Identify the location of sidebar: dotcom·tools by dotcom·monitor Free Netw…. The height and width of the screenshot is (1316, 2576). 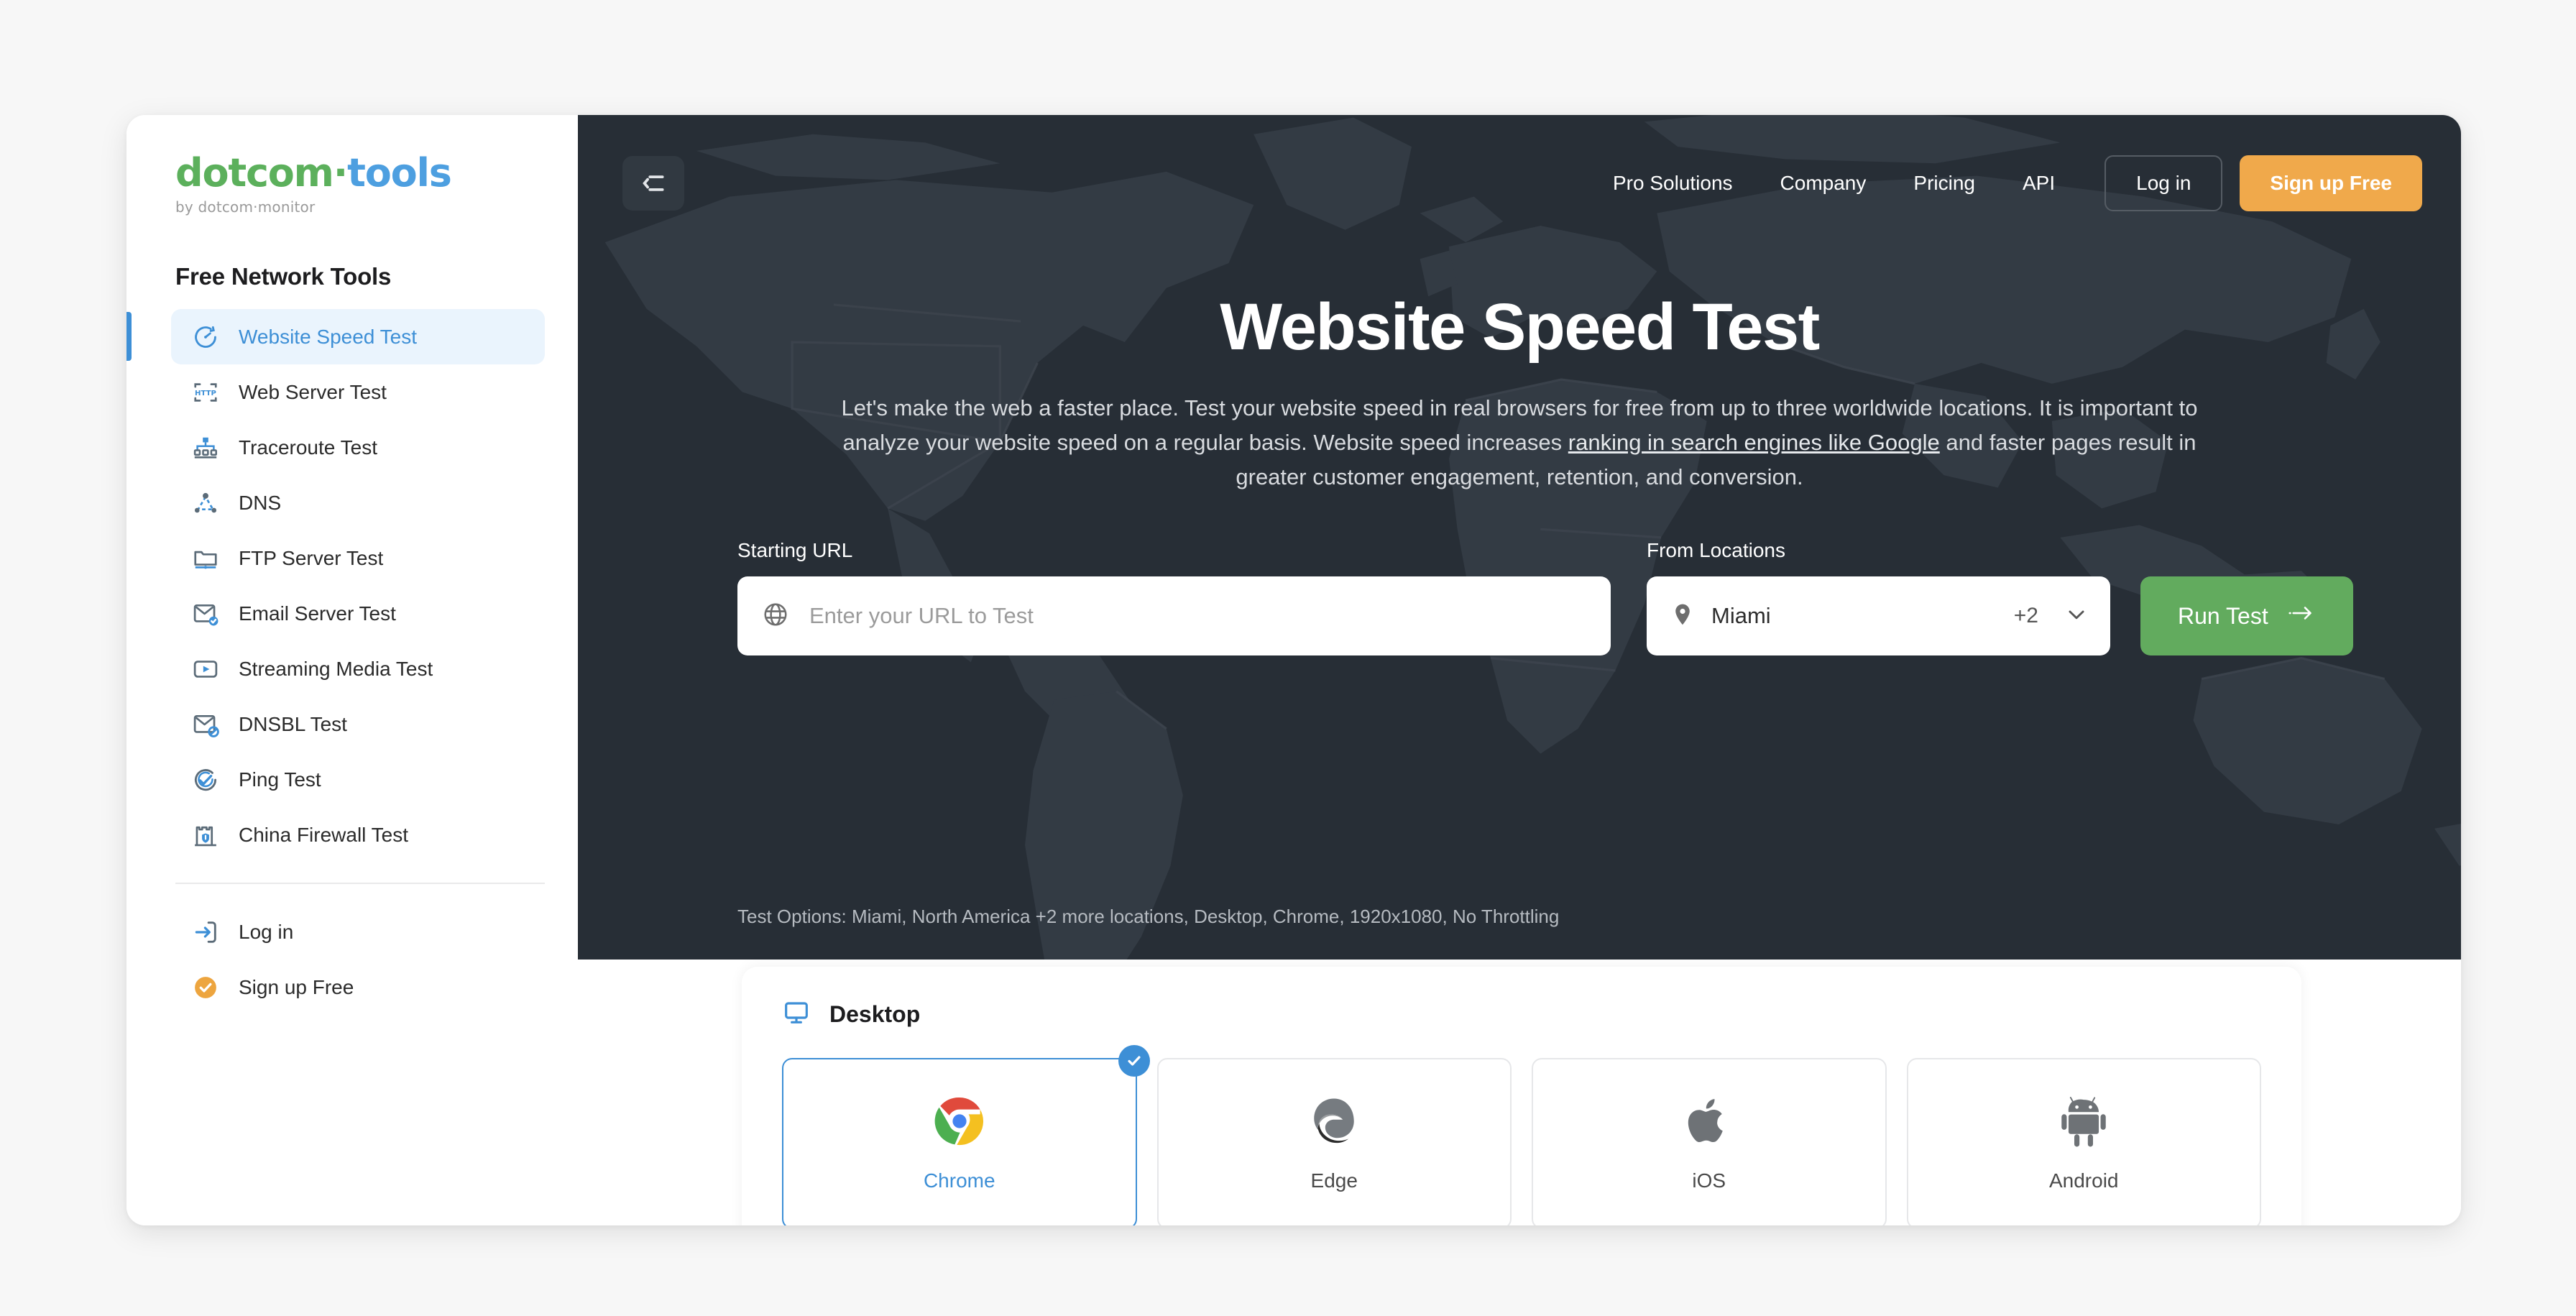
(352, 670).